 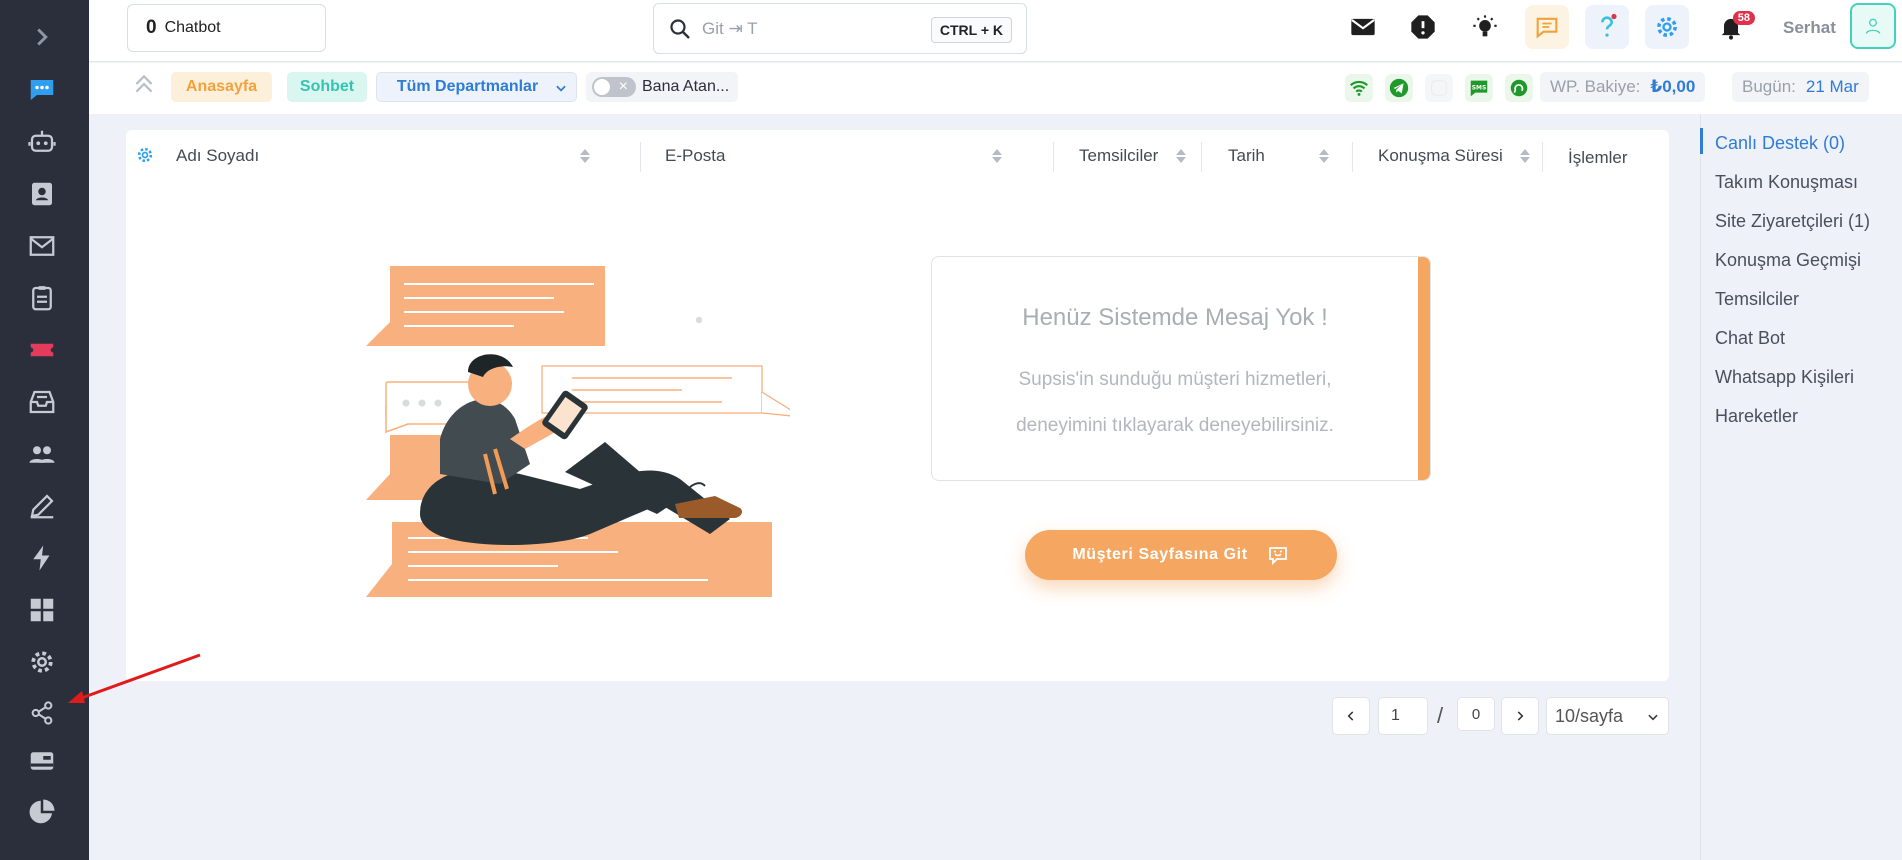 I want to click on panel-item-team-chat: Takım Konuşması, so click(x=1786, y=182).